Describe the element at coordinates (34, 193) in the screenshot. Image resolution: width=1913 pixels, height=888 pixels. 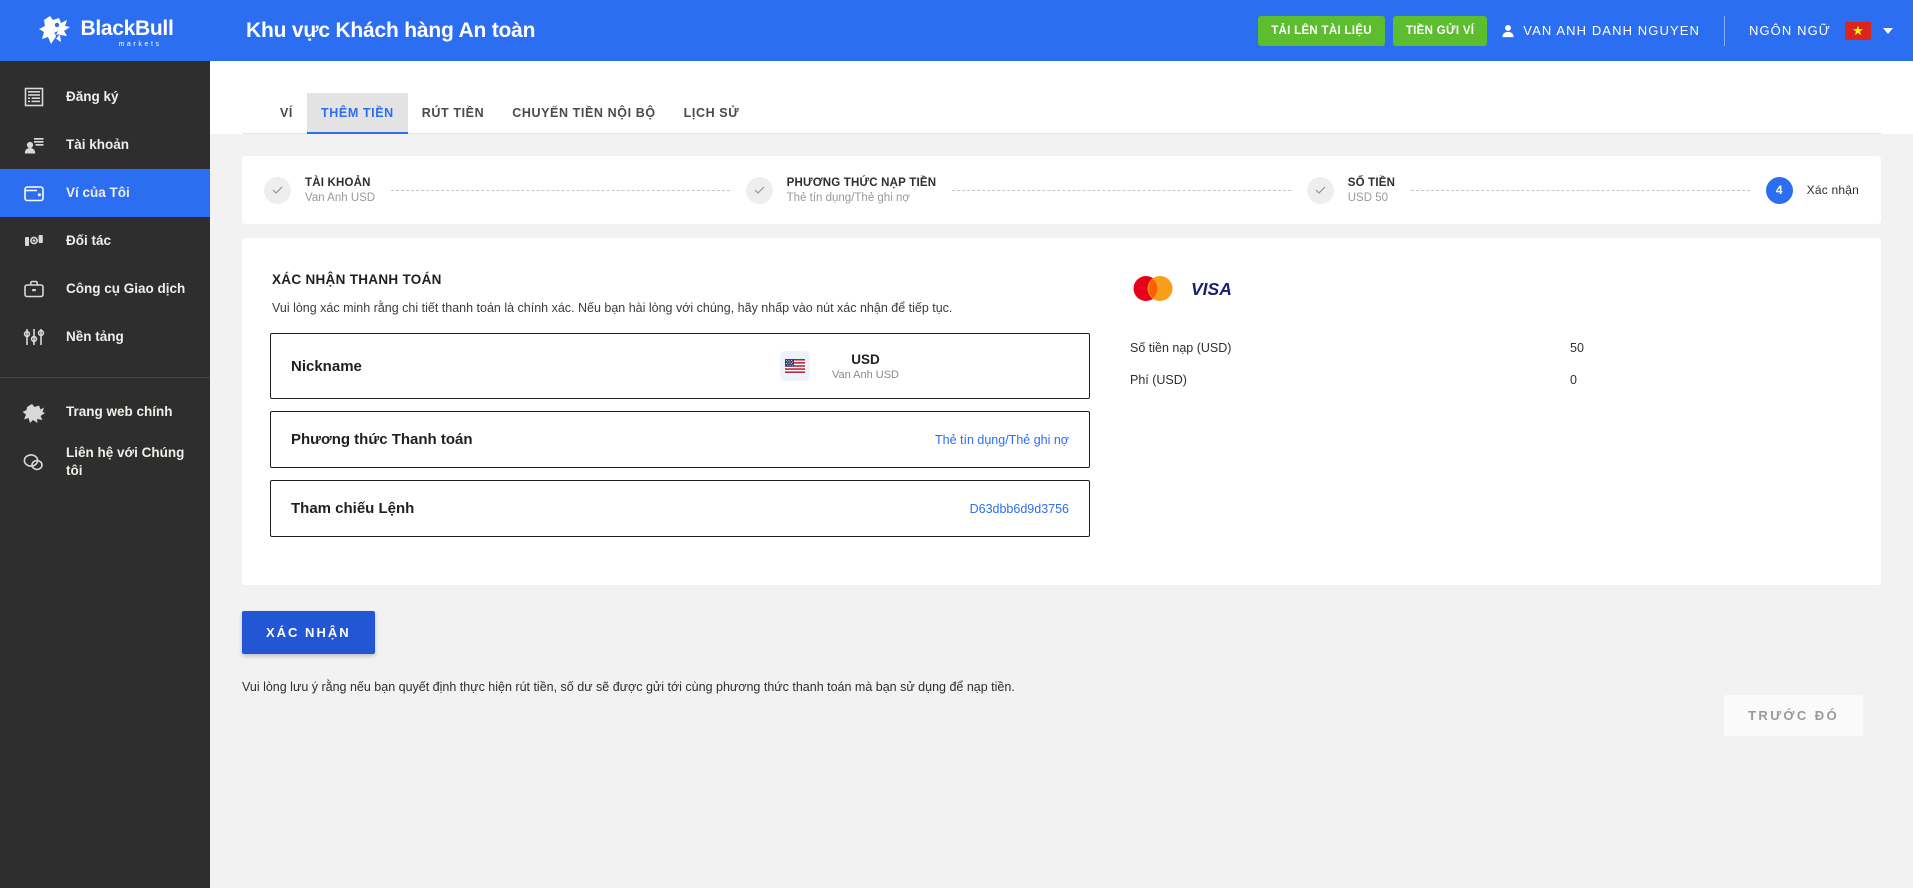
I see `wallet-icon` at that location.